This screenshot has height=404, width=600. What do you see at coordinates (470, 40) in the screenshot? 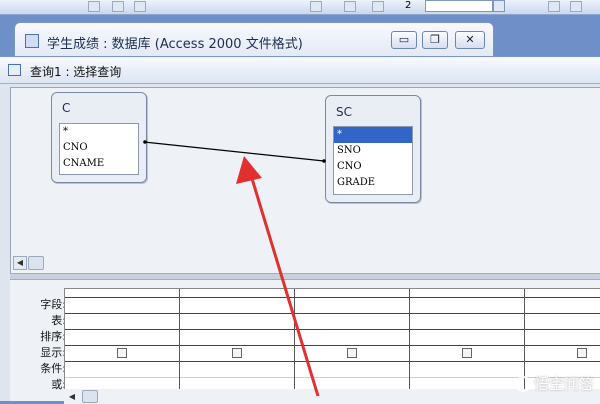
I see `close-button: ✕` at bounding box center [470, 40].